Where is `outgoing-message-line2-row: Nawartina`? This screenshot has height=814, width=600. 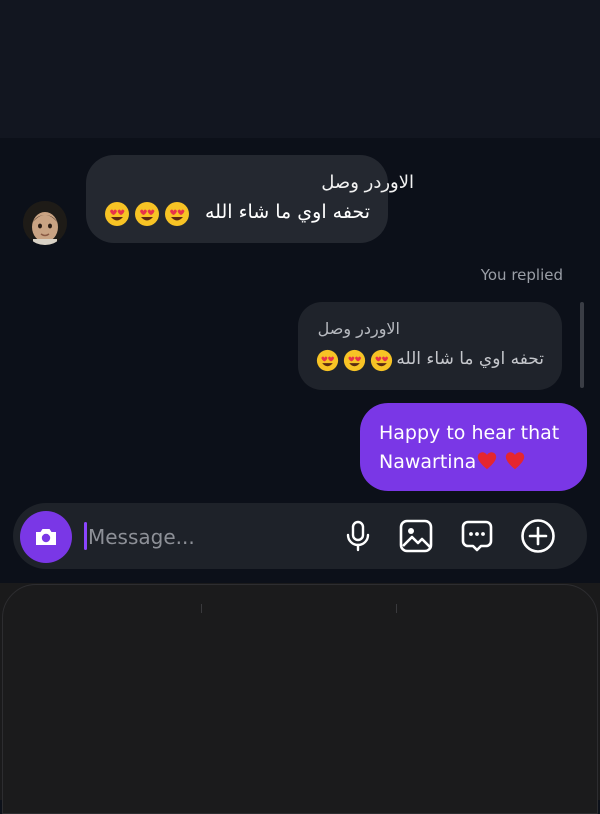
outgoing-message-line2-row: Nawartina is located at coordinates (479, 462).